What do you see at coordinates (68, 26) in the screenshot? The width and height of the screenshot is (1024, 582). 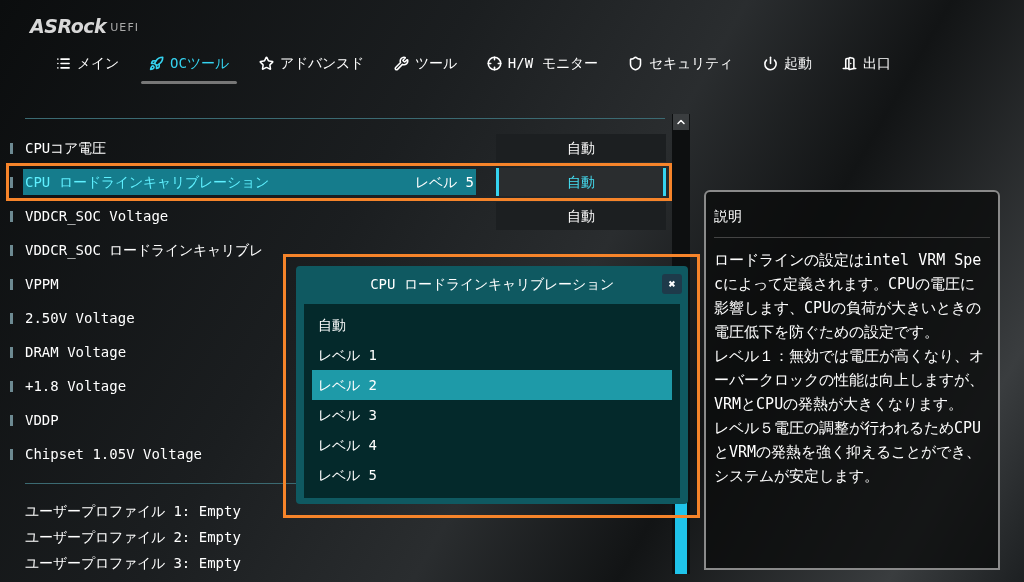 I see `logo: ASRock` at bounding box center [68, 26].